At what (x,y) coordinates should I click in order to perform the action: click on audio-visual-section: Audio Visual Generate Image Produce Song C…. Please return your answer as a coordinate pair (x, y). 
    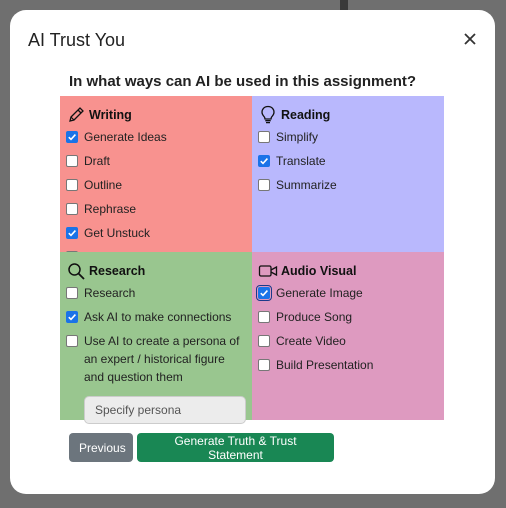
    Looking at the image, I should click on (348, 336).